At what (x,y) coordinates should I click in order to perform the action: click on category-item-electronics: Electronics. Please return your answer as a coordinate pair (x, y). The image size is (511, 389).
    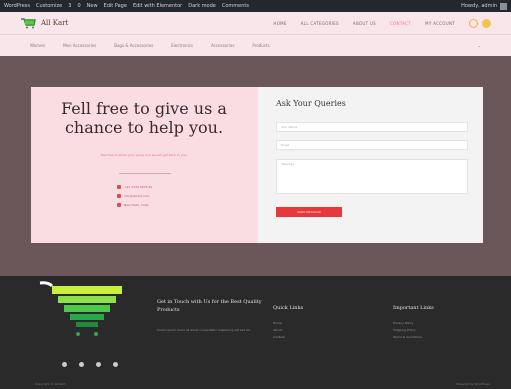
    Looking at the image, I should click on (182, 45).